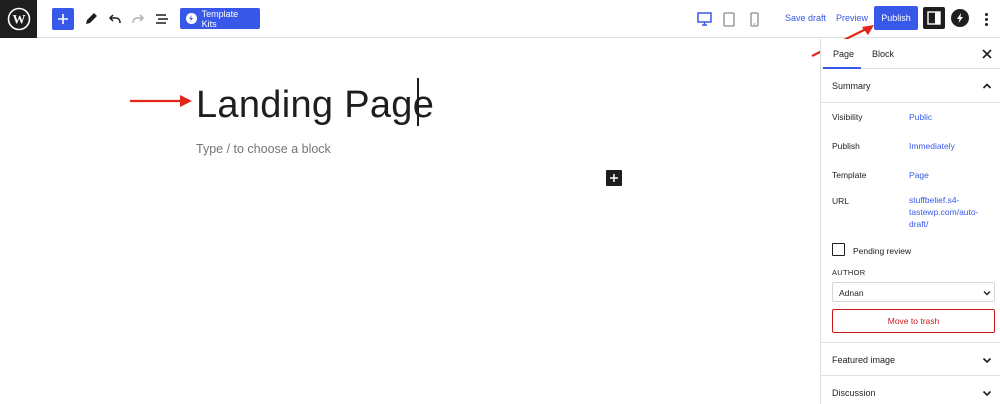 This screenshot has width=1000, height=404. What do you see at coordinates (851, 86) in the screenshot?
I see `summary-title: Summary` at bounding box center [851, 86].